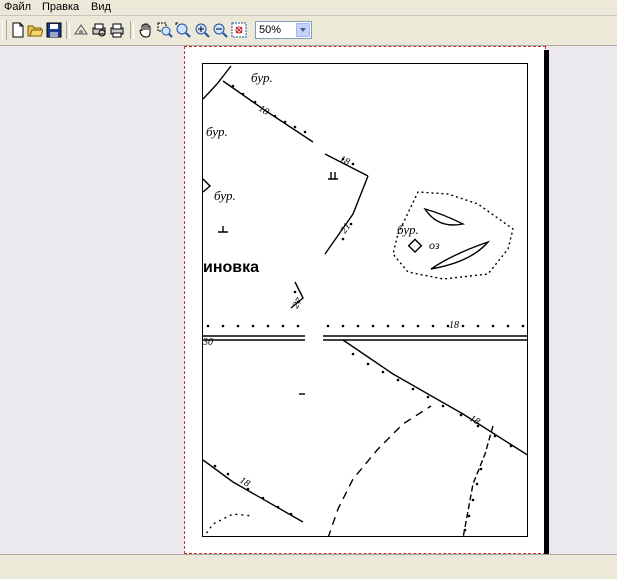 This screenshot has width=617, height=579. What do you see at coordinates (262, 77) in the screenshot?
I see `map-label-bur-1: бур.` at bounding box center [262, 77].